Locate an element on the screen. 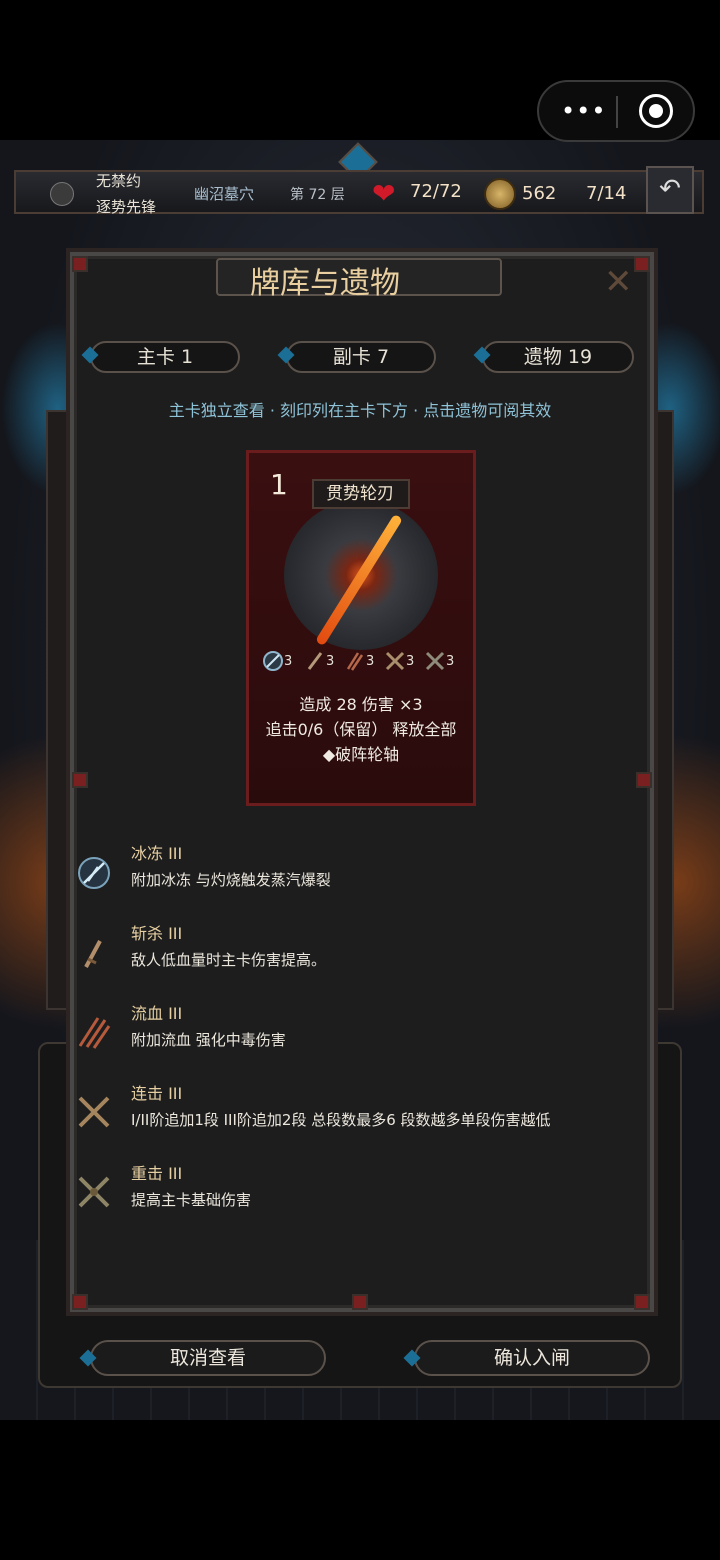 This screenshot has width=720, height=1560. close-miniprogram-button is located at coordinates (656, 111).